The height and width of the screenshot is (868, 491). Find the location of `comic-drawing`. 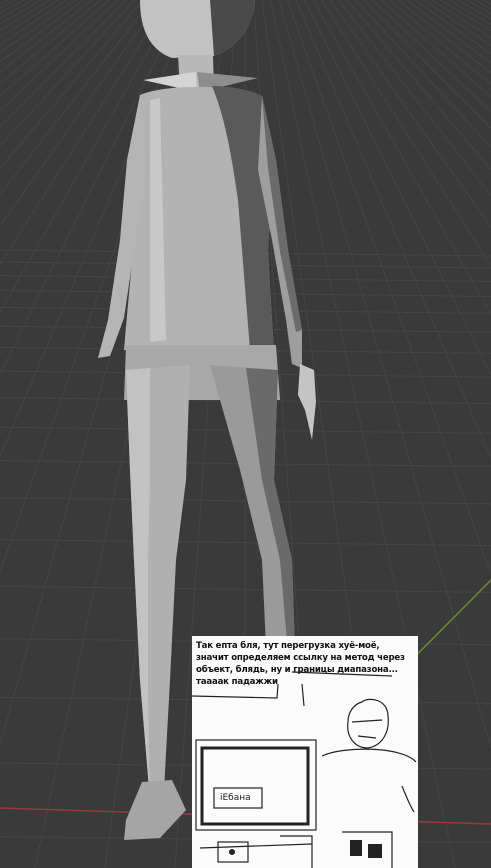

comic-drawing is located at coordinates (304, 769).